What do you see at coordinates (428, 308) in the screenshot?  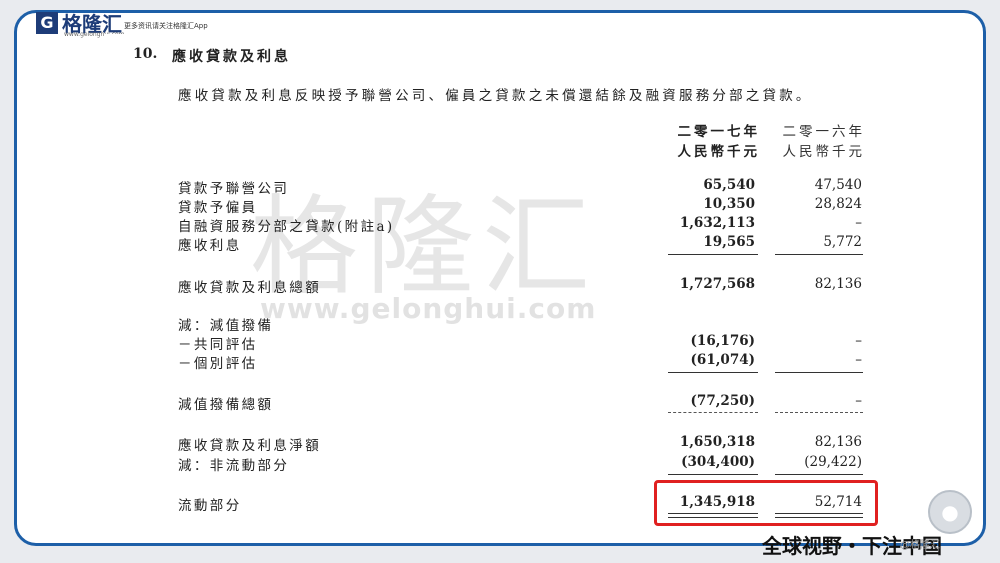 I see `watermark-url: www.gelonghui.com` at bounding box center [428, 308].